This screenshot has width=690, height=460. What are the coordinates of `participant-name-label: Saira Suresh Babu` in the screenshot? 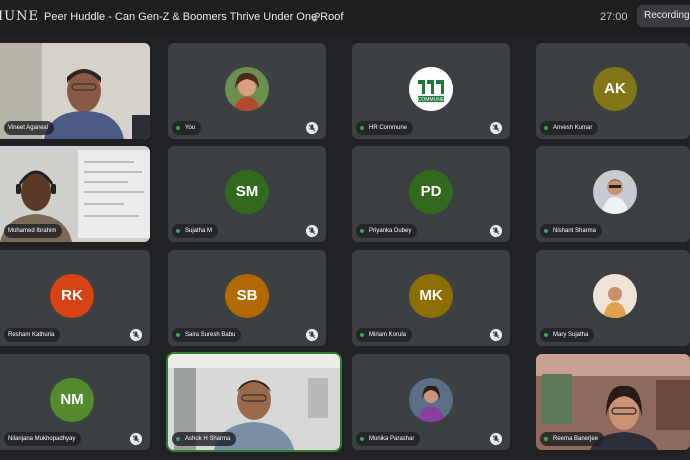 It's located at (207, 335).